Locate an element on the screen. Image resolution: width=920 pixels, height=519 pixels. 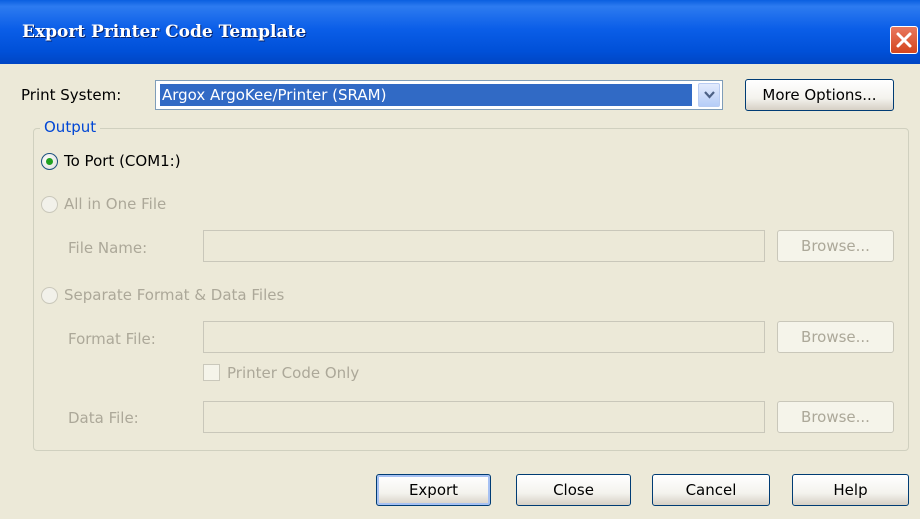
data-file-label: Data File: is located at coordinates (103, 418).